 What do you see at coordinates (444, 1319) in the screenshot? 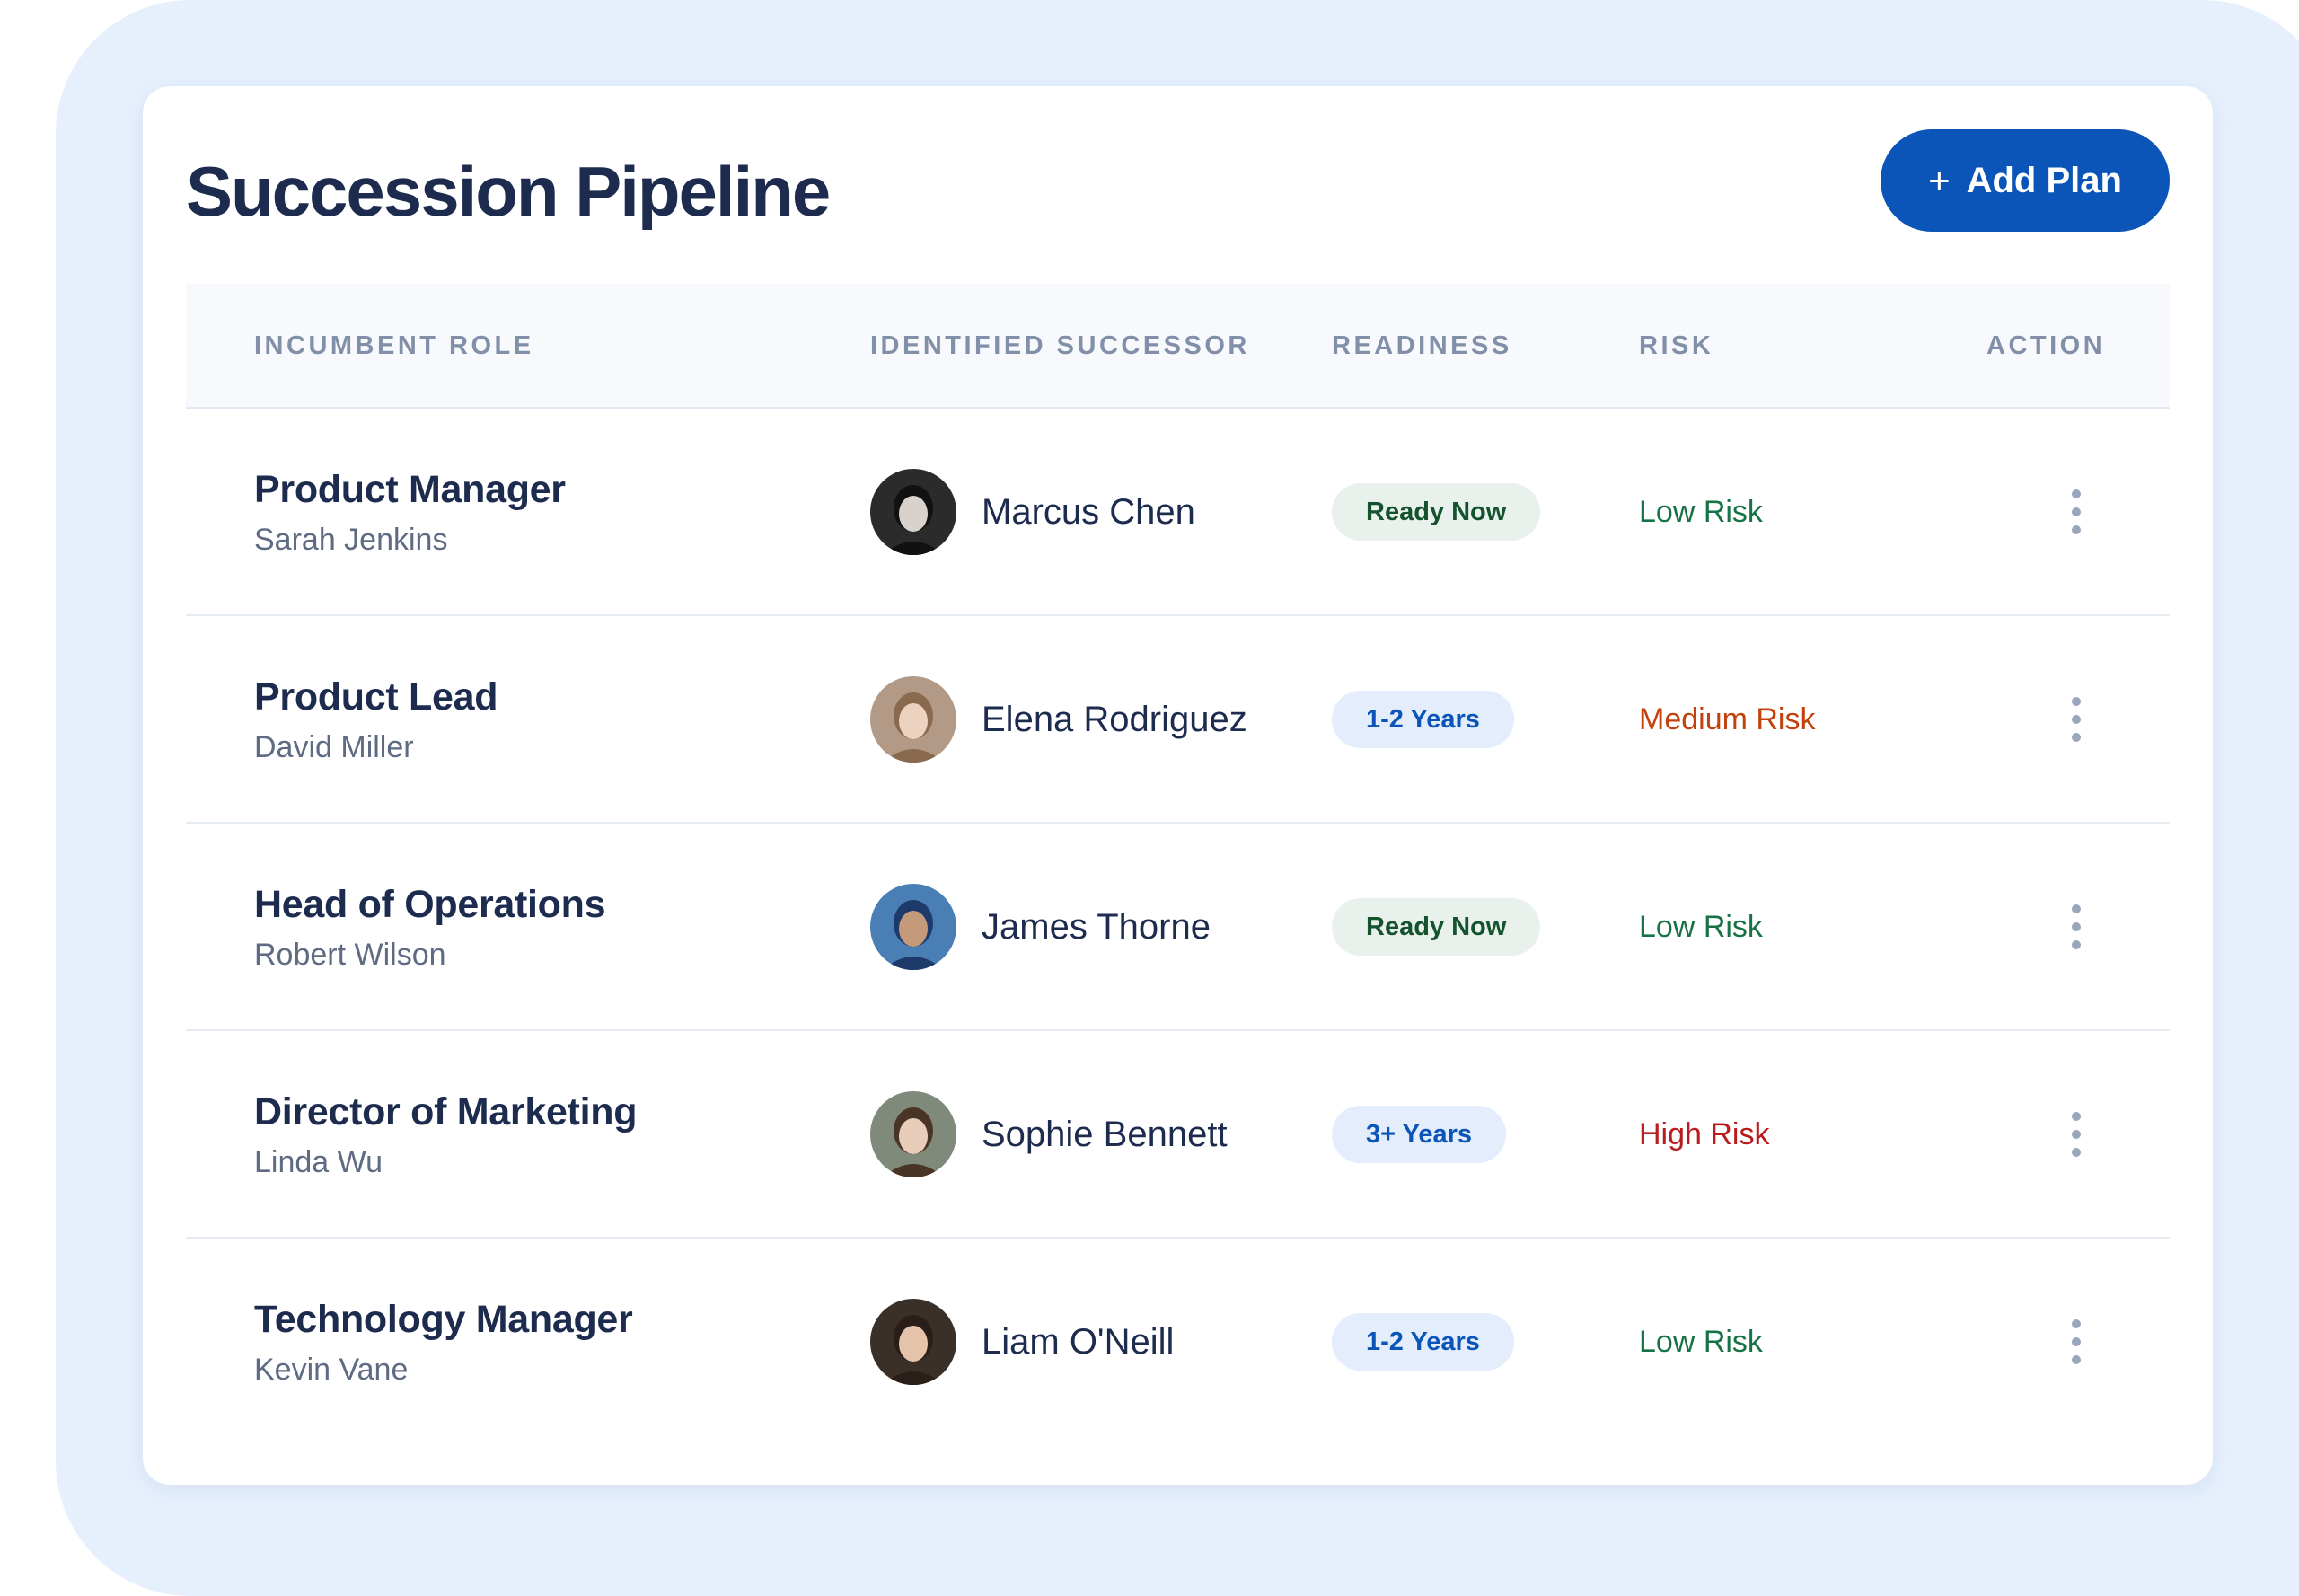
I see `role-title: Technology Manager` at bounding box center [444, 1319].